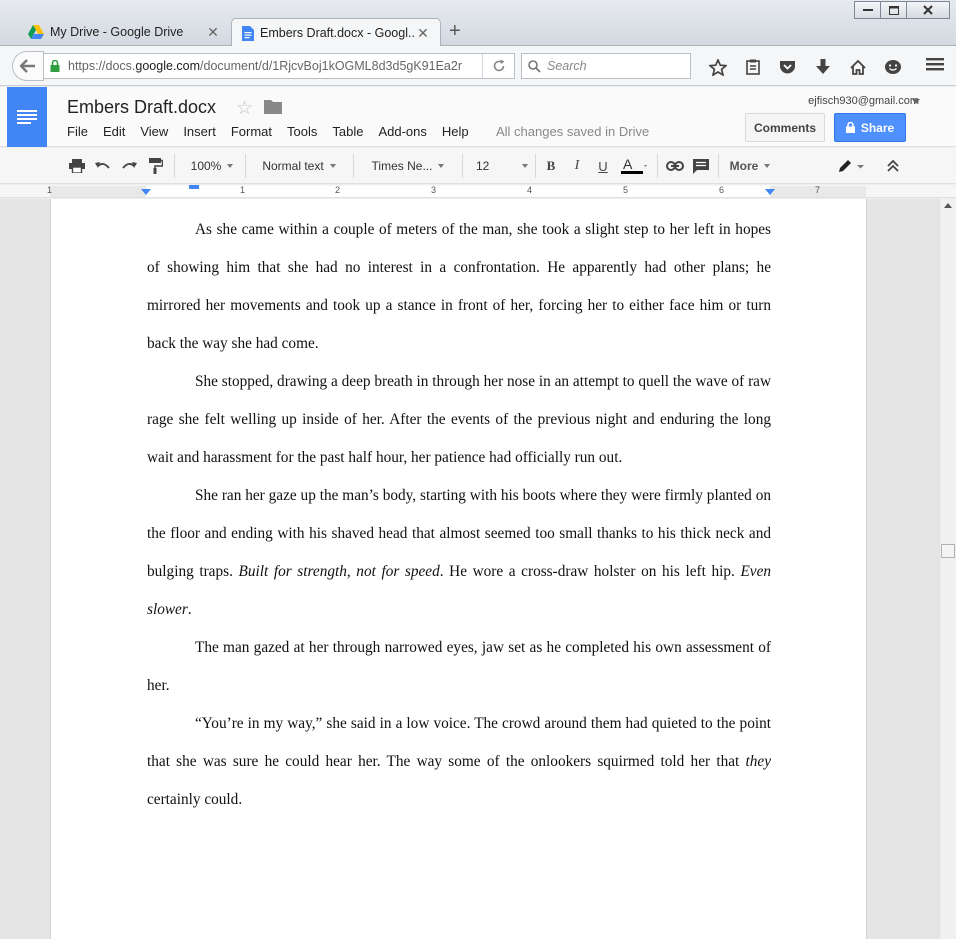  I want to click on paragraph-style-dropdown: Normal text, so click(299, 166).